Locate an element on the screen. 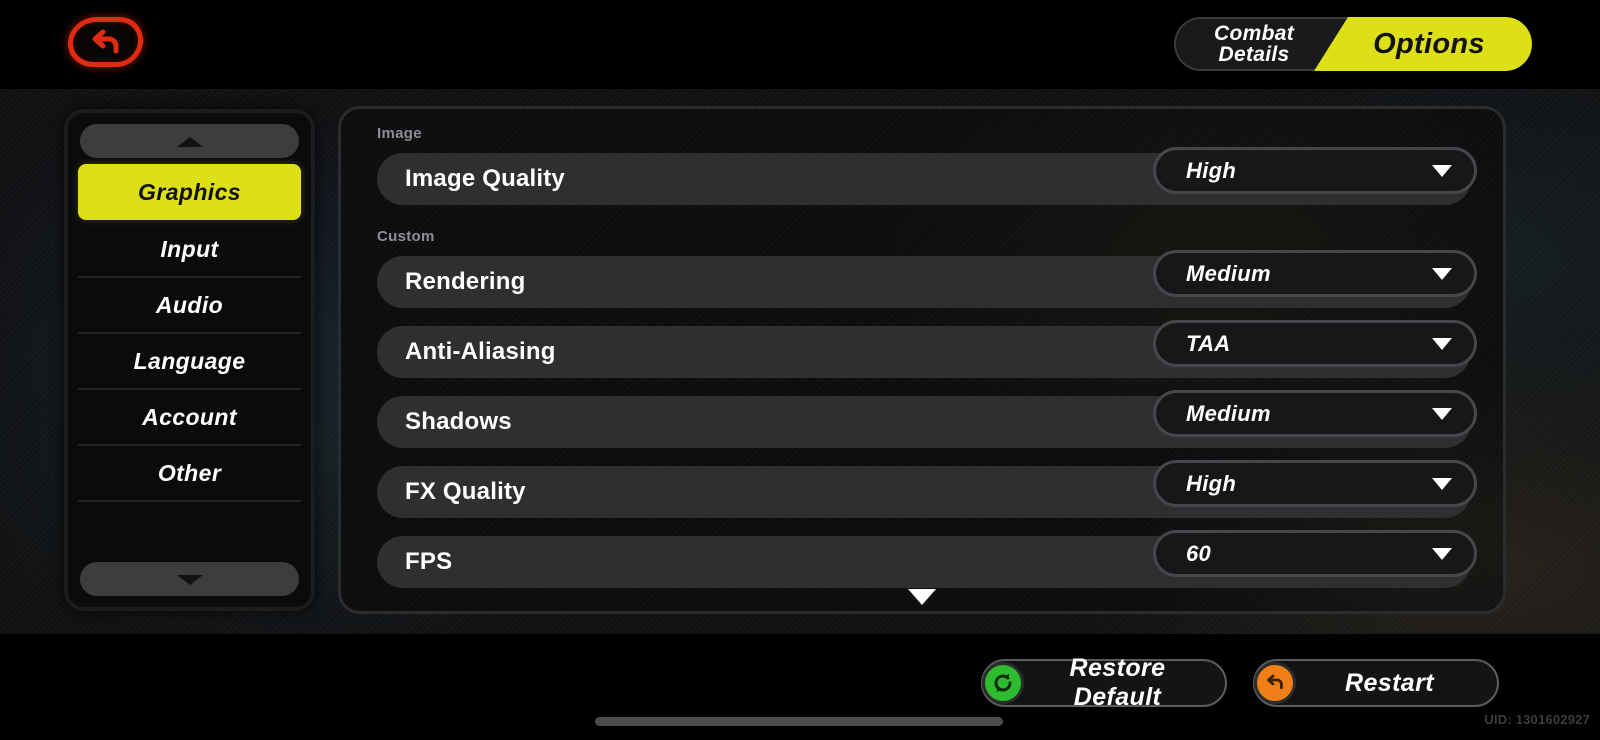 Image resolution: width=1600 pixels, height=740 pixels. sidebar-item-language: Language is located at coordinates (189, 362).